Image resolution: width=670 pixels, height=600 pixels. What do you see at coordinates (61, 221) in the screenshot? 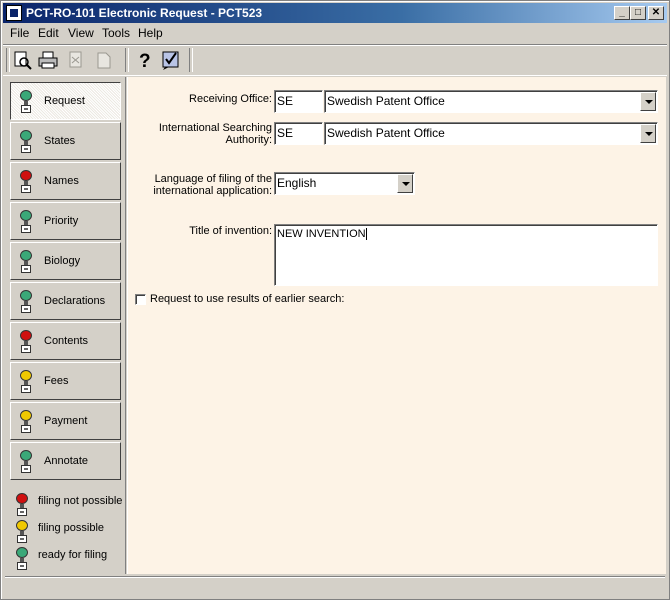
I see `nav-label: Priority` at bounding box center [61, 221].